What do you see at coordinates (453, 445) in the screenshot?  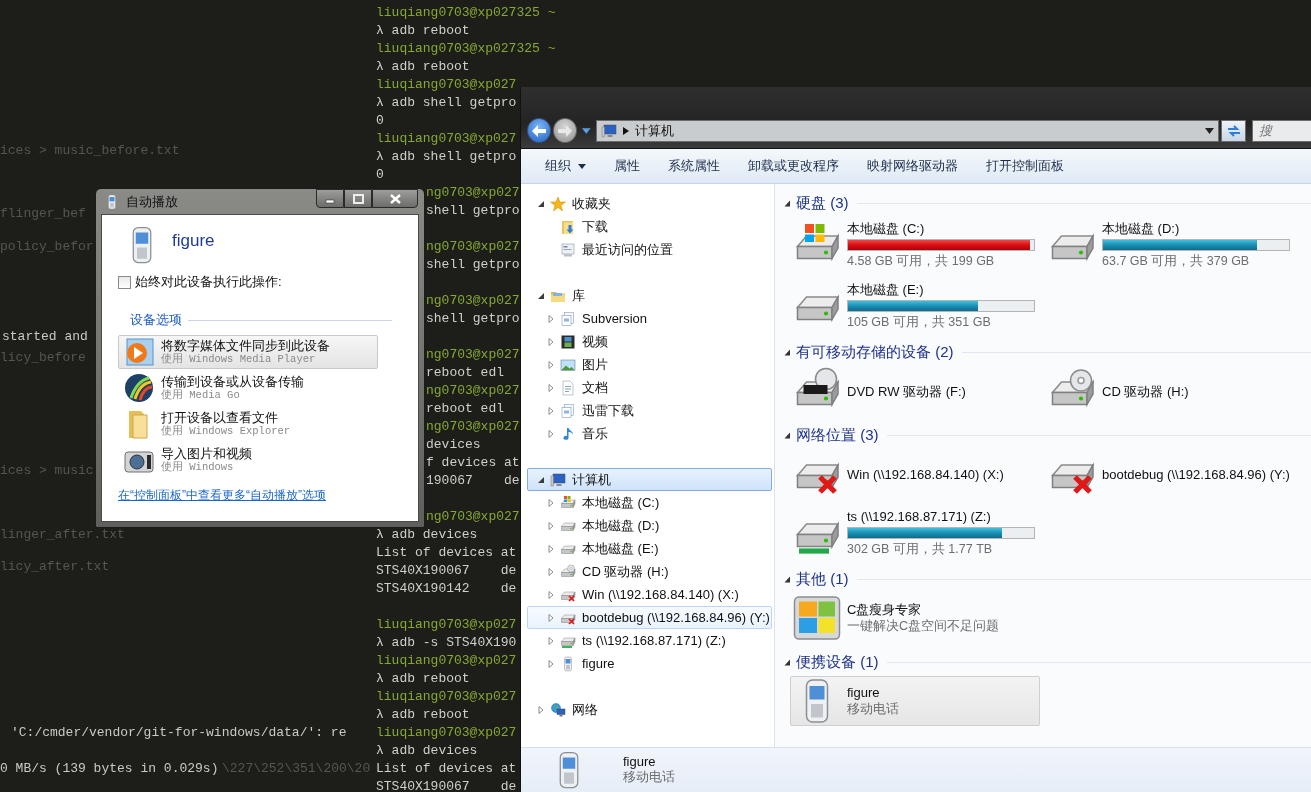 I see `terminal-line: devices` at bounding box center [453, 445].